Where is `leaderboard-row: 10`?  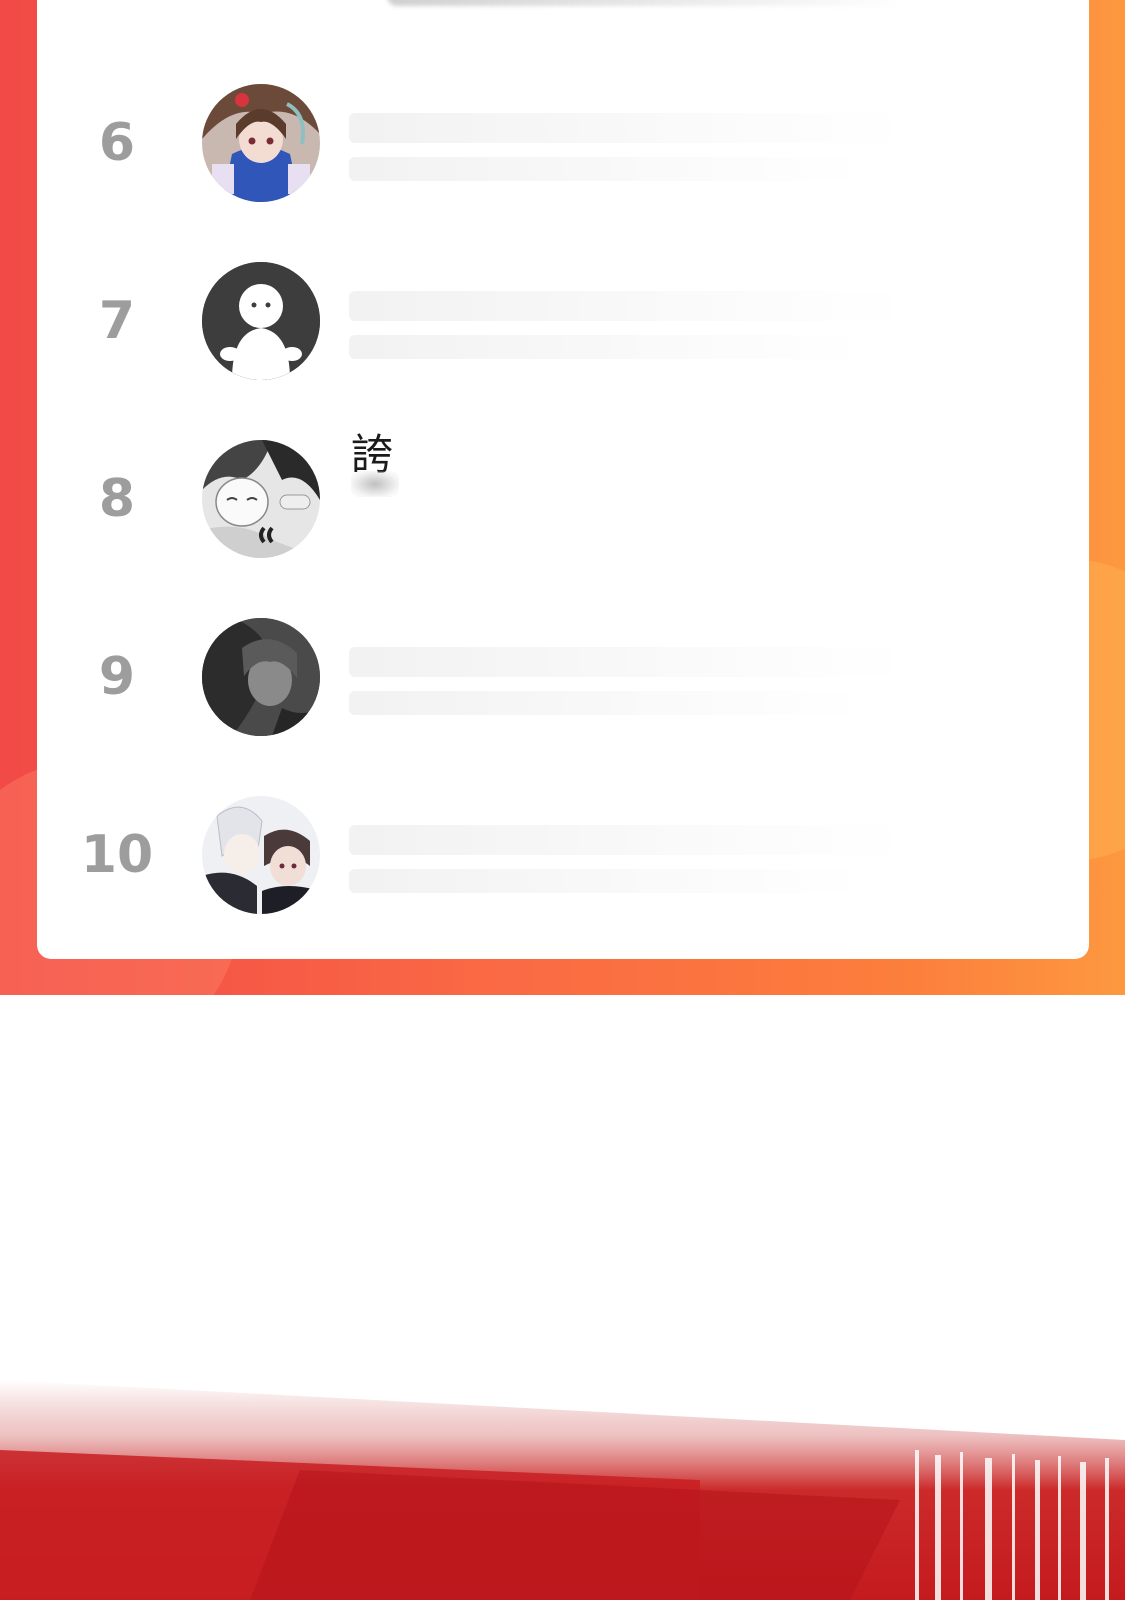 leaderboard-row: 10 is located at coordinates (563, 855).